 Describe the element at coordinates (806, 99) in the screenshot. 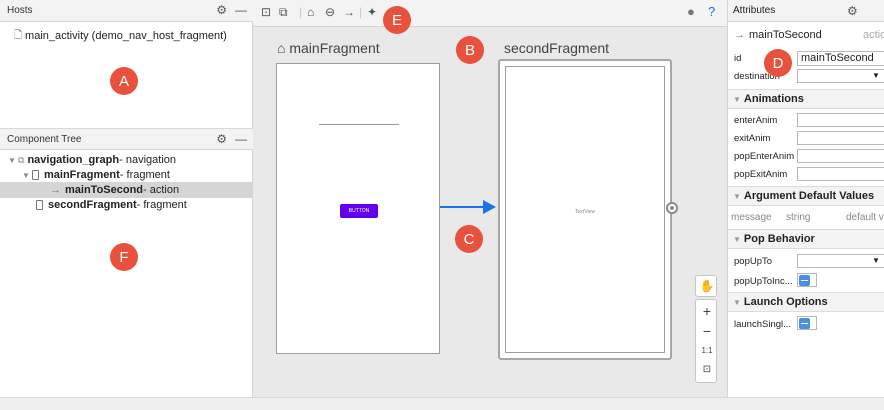

I see `animations-section: ▼ Animations` at that location.